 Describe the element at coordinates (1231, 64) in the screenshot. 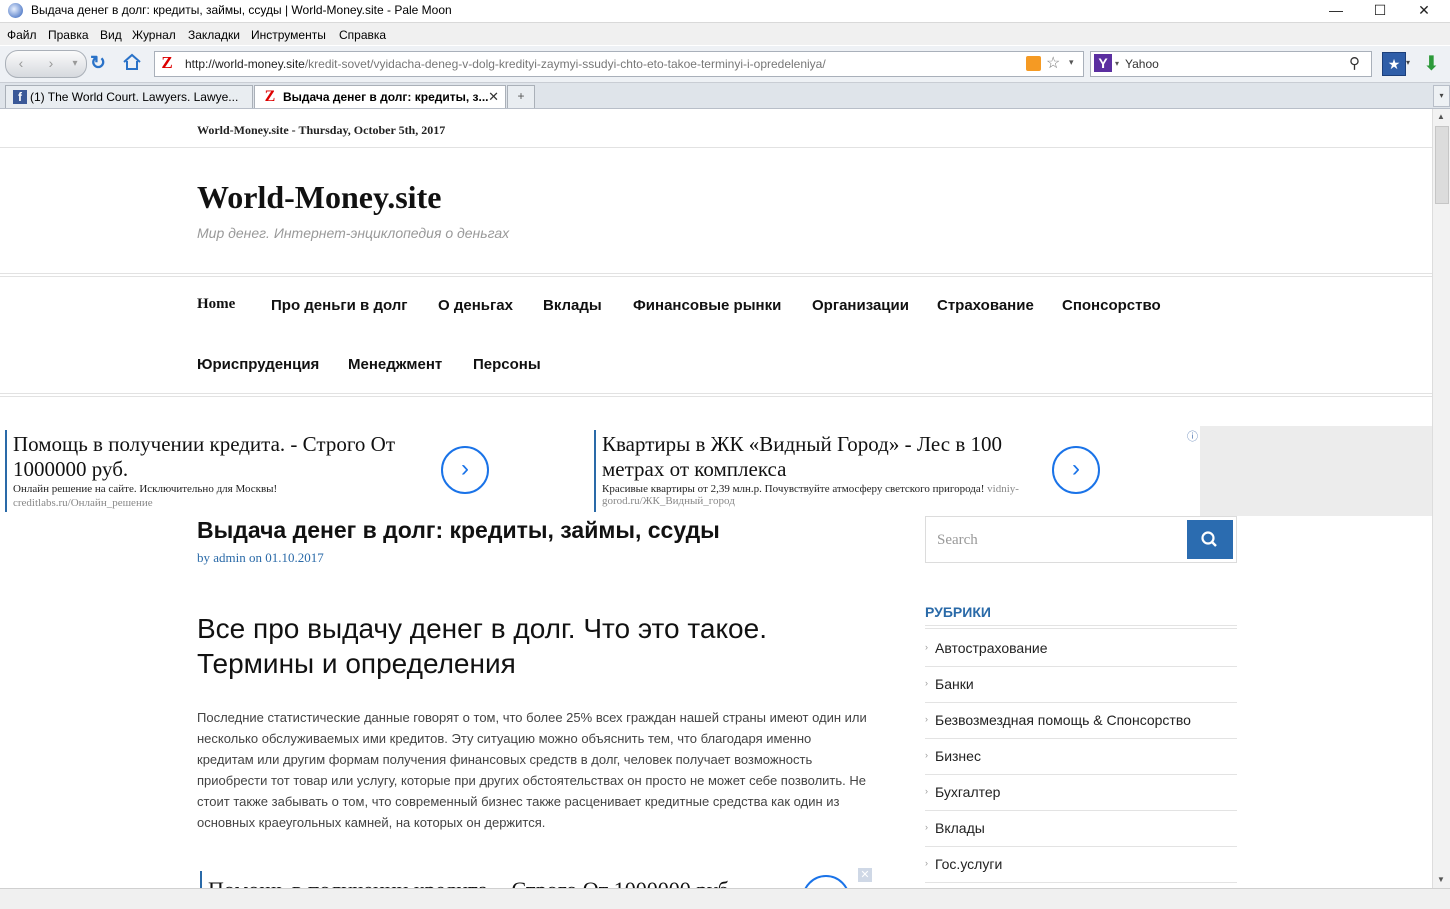

I see `search-bar: Y ▾ Yahoo ⚲` at that location.